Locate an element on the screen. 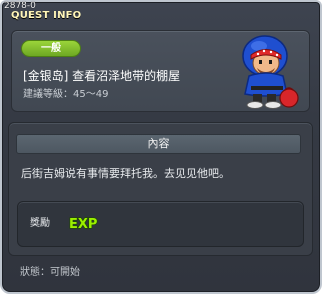  quest-description: 后街吉姆说有事情要拜托我。去见见他吧。 is located at coordinates (125, 173).